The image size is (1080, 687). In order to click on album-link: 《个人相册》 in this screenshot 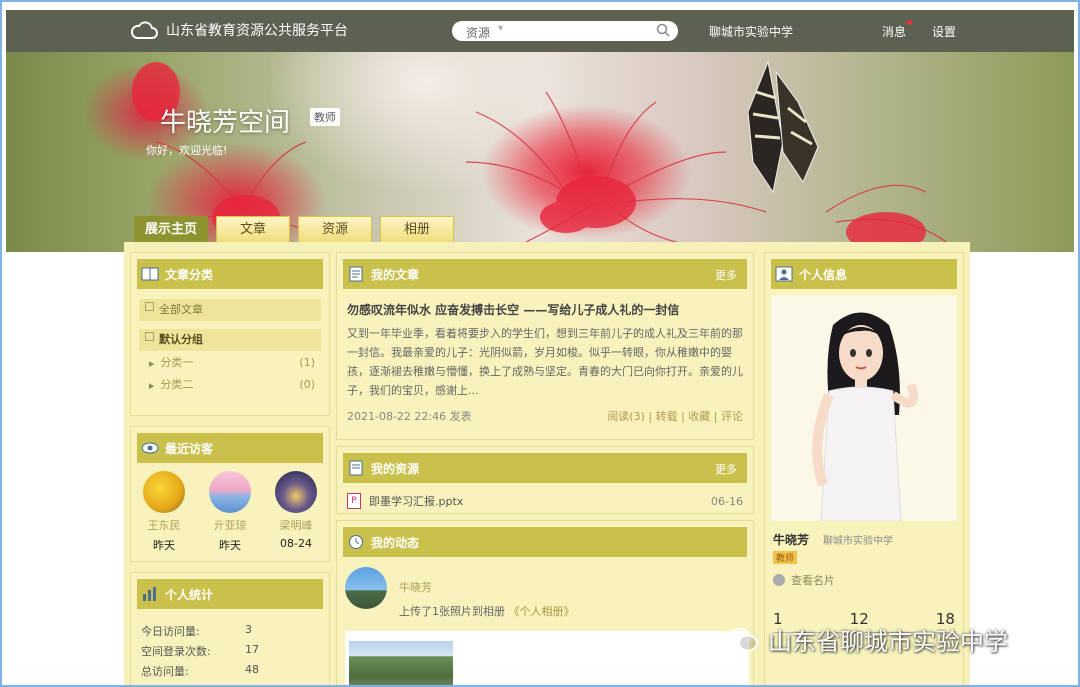, I will do `click(542, 611)`.